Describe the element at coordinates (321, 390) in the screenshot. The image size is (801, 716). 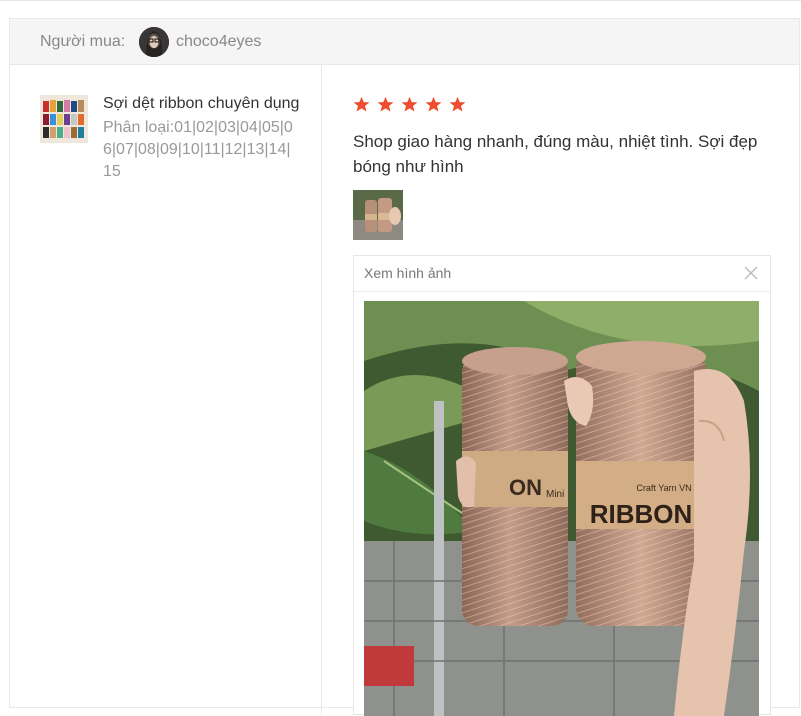
I see `column-divider` at that location.